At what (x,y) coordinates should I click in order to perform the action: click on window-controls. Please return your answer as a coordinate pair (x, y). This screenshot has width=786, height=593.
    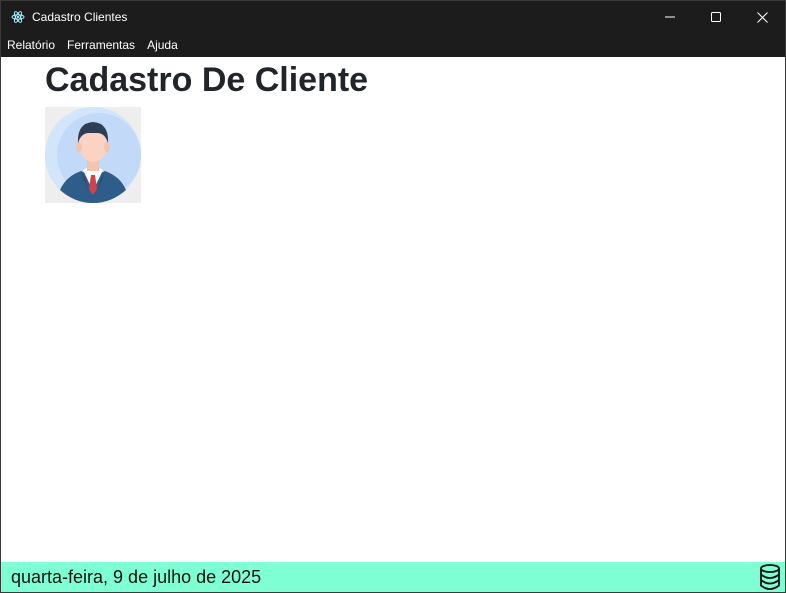
    Looking at the image, I should click on (716, 17).